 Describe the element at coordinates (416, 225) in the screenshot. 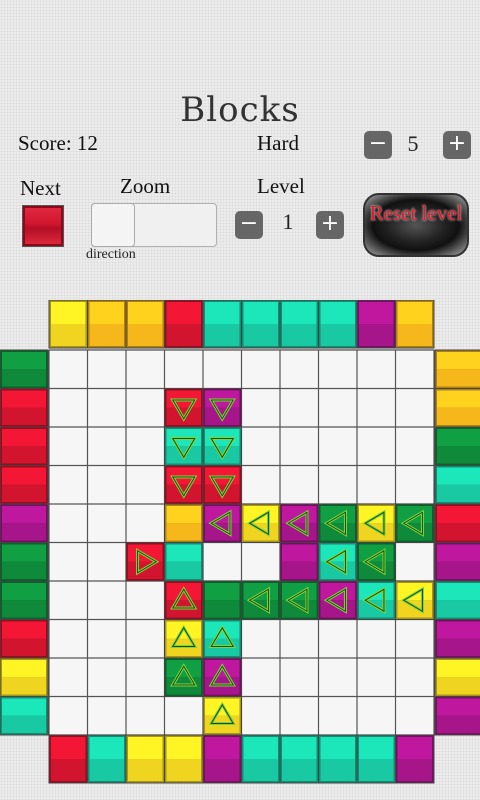

I see `reset-level-button: Reset level` at that location.